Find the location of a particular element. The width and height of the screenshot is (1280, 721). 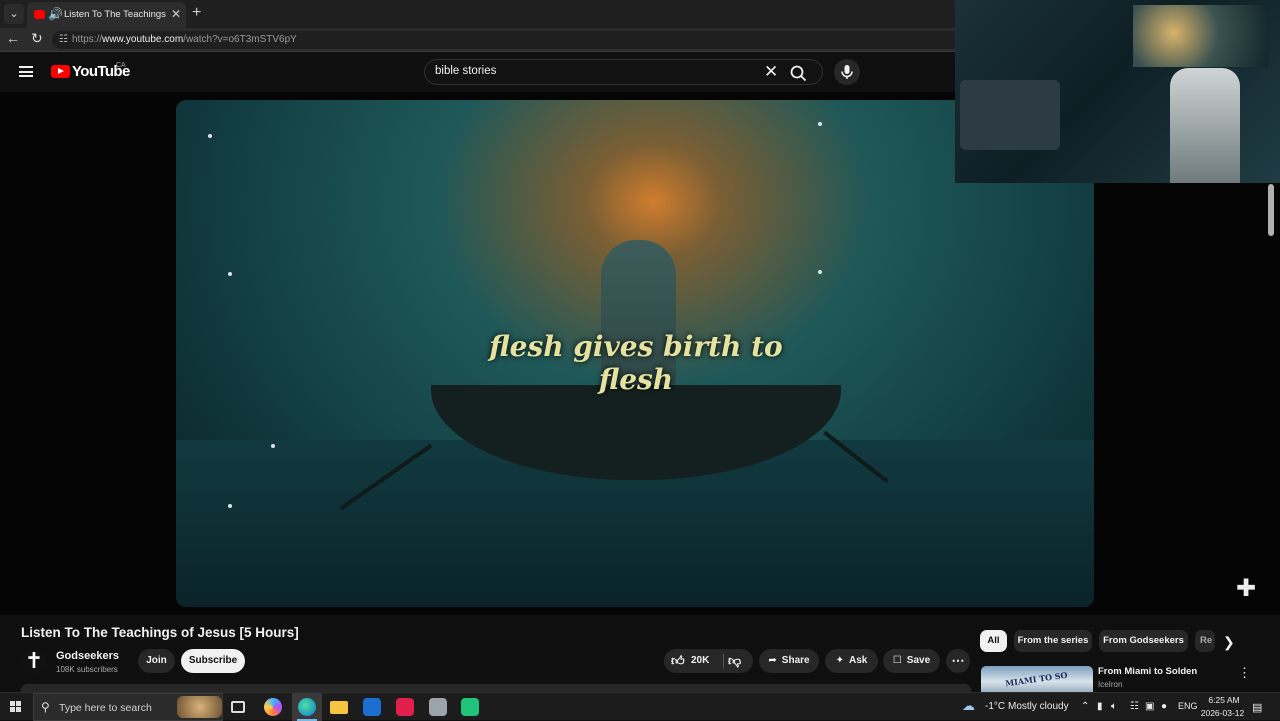

share-label: Share is located at coordinates (795, 660).